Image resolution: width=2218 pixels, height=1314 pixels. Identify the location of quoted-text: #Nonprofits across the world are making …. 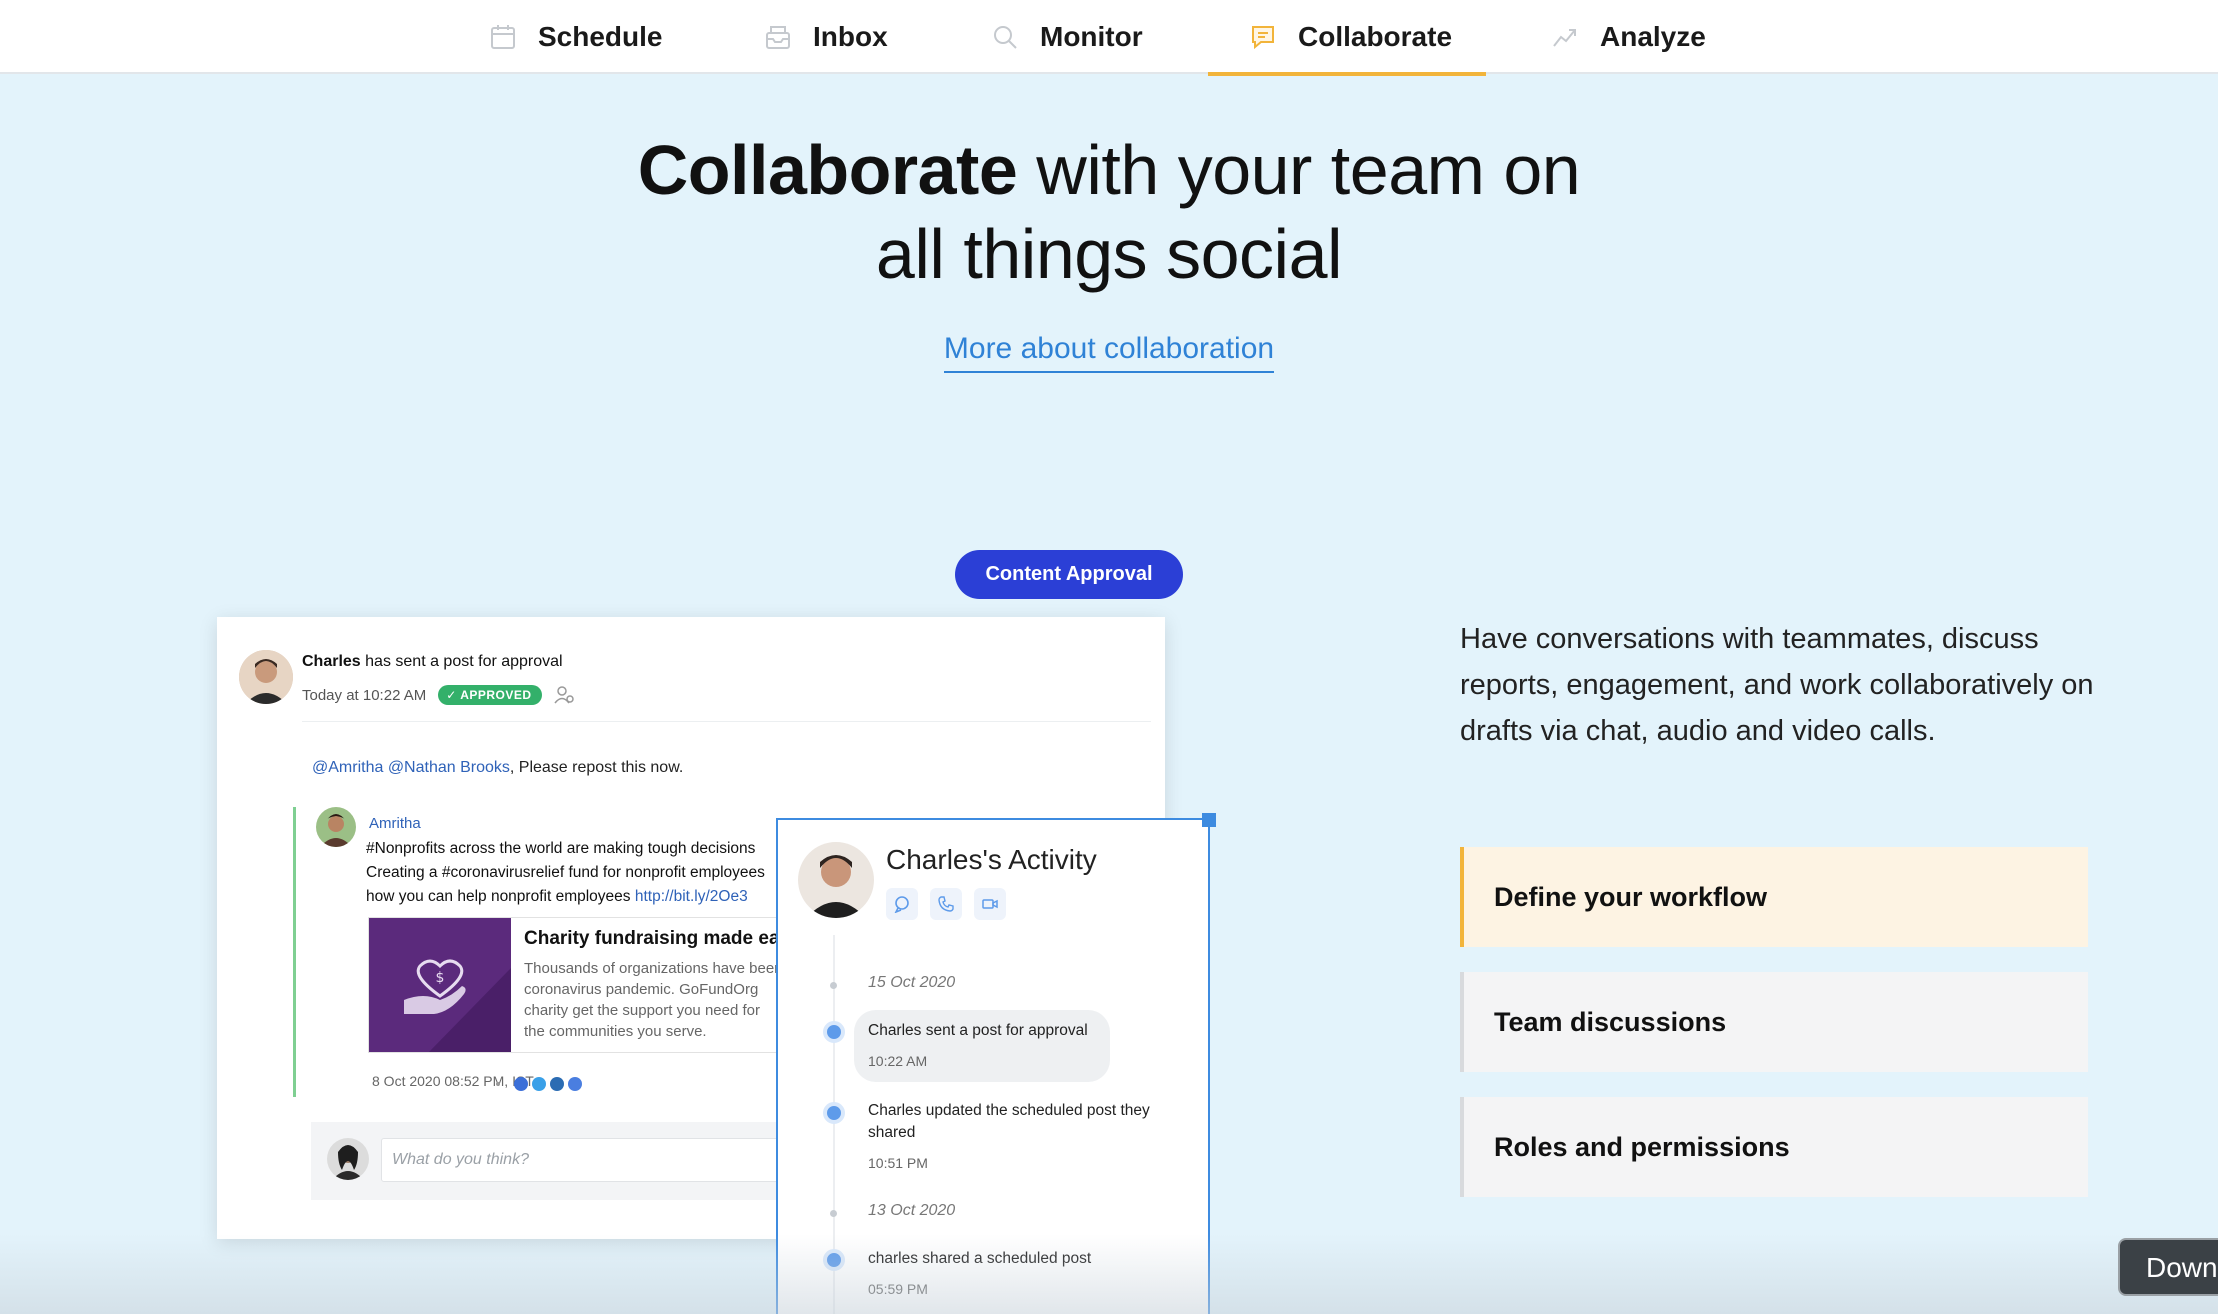
(586, 873).